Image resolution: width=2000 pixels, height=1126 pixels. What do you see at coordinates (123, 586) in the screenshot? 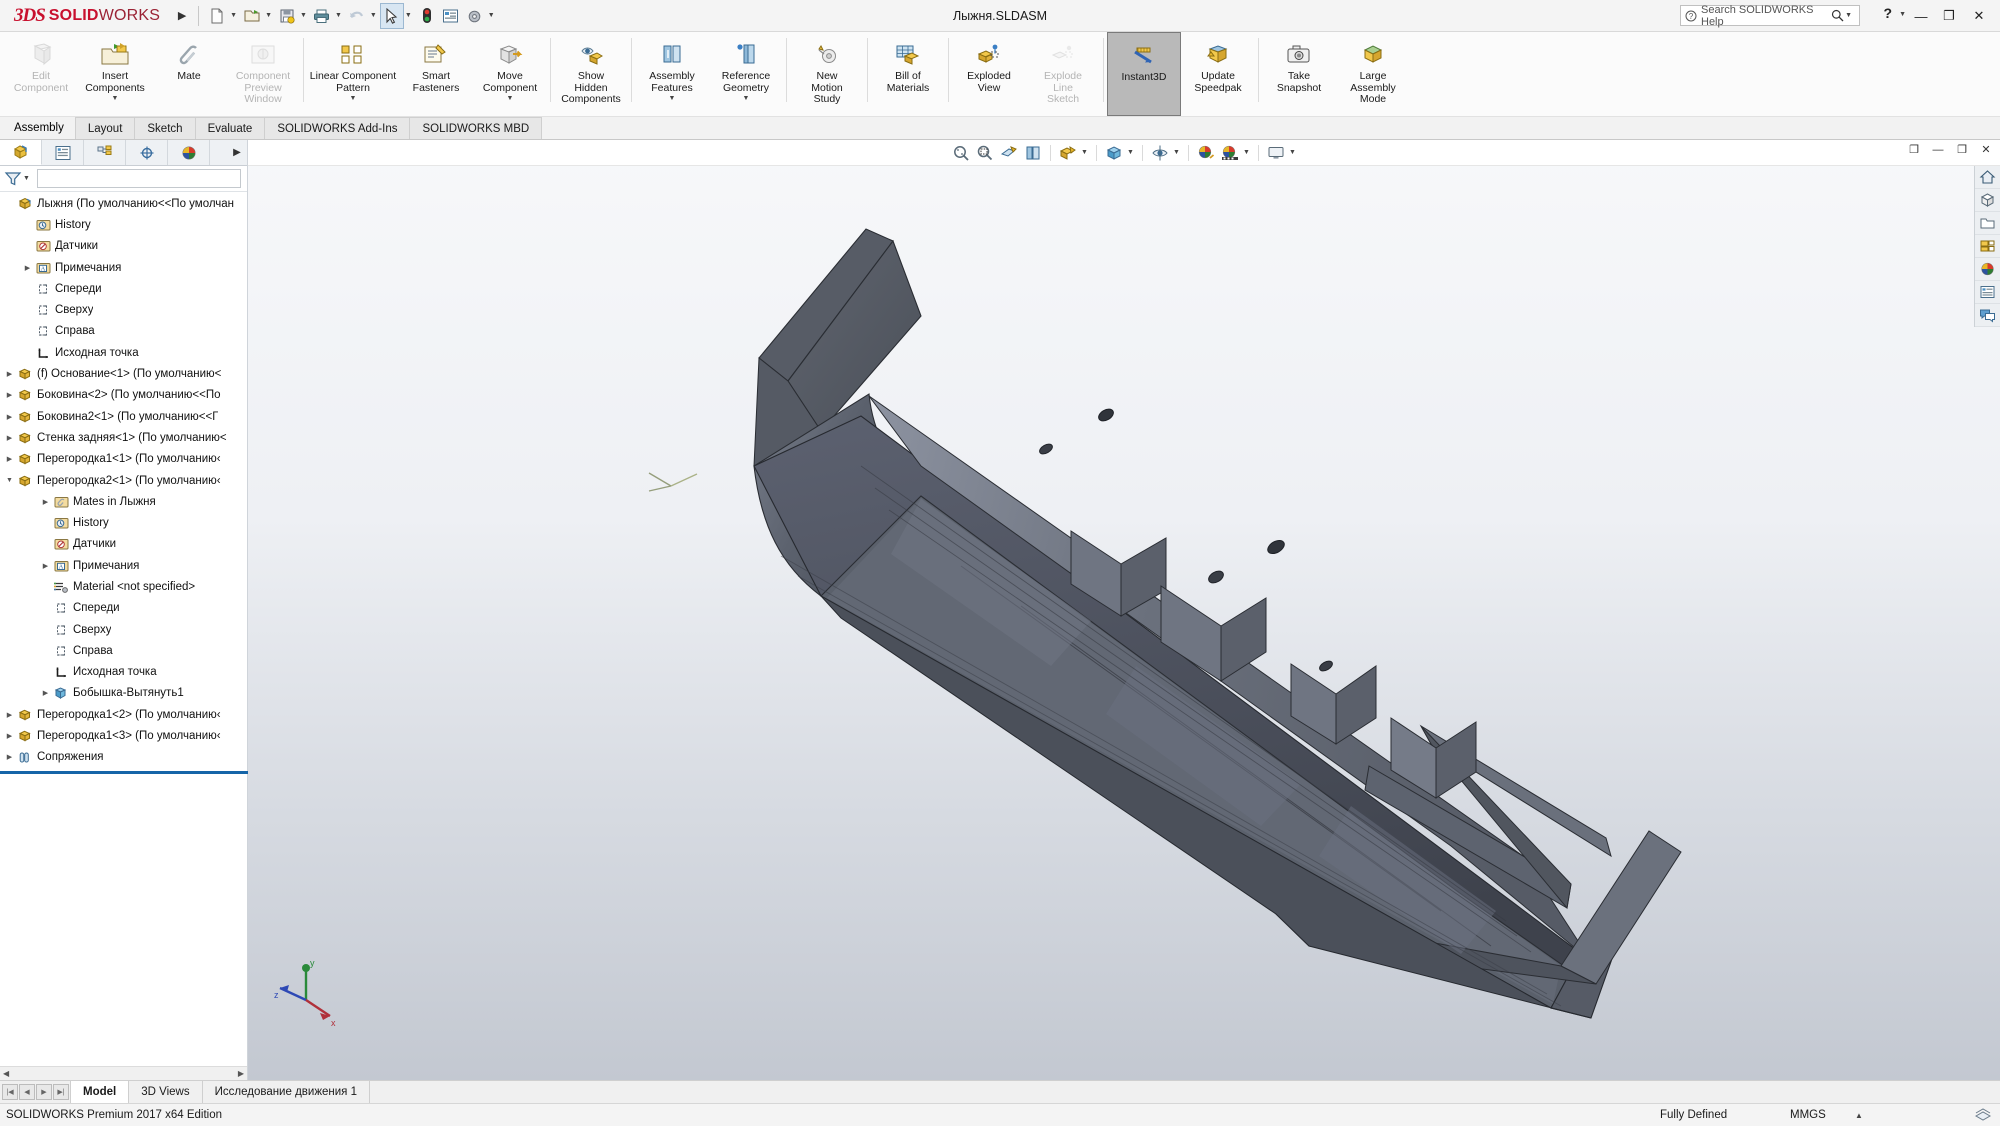
I see `tree-item: Material <not specified>` at bounding box center [123, 586].